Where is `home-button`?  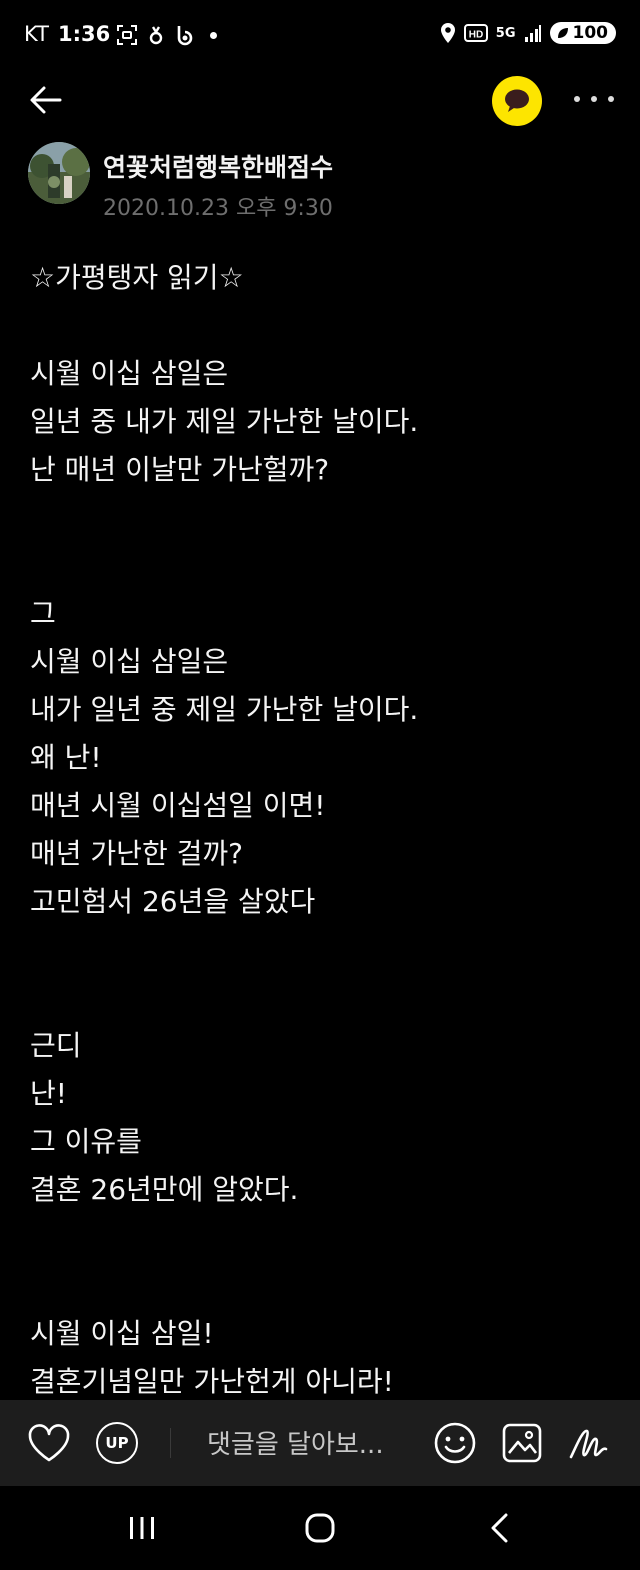 home-button is located at coordinates (320, 1528).